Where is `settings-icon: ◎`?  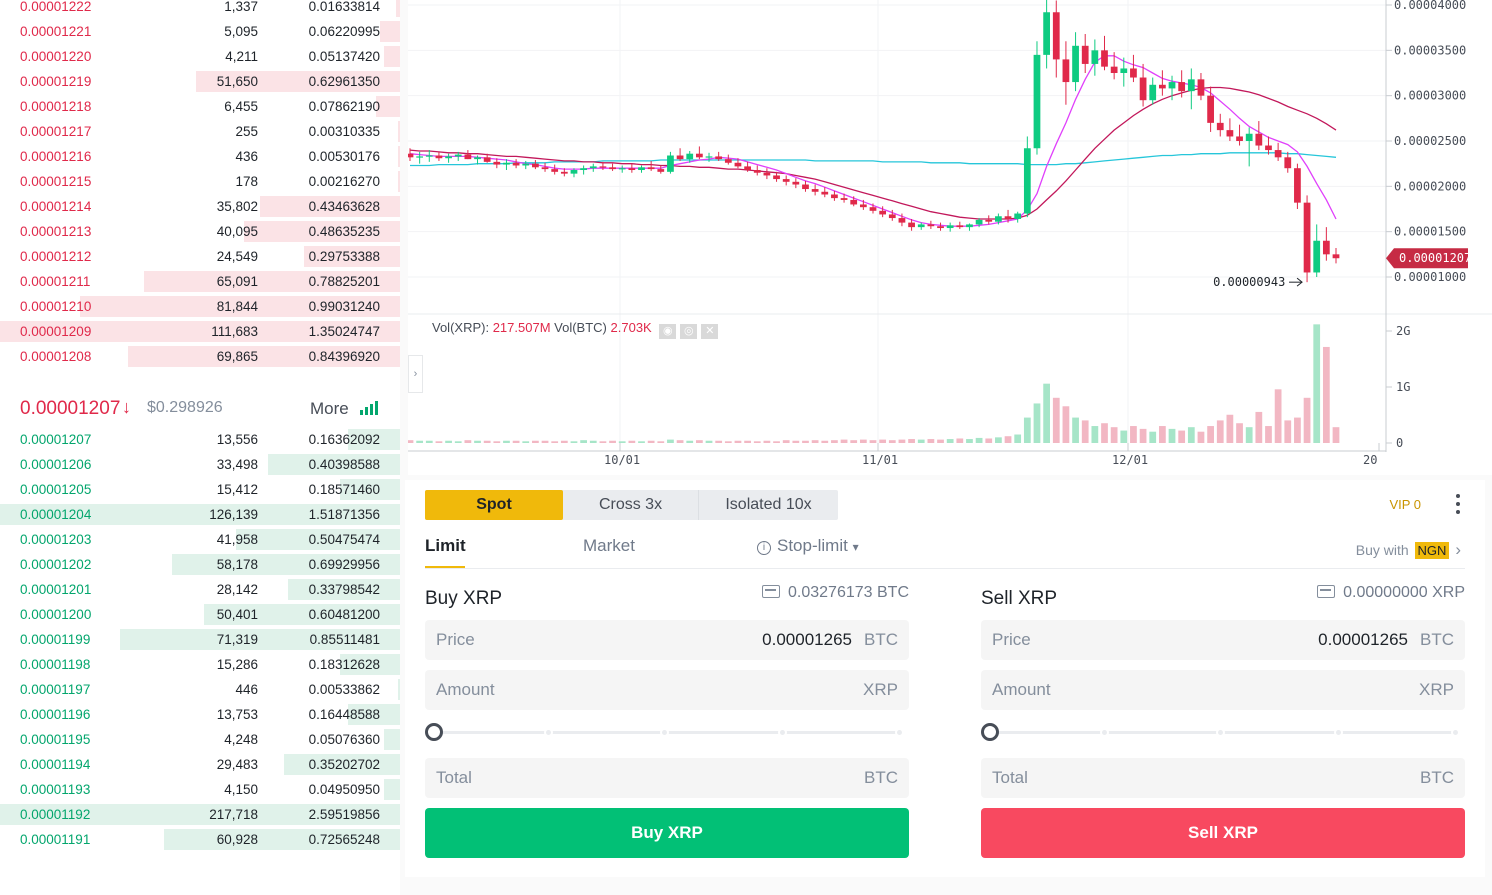
settings-icon: ◎ is located at coordinates (689, 331).